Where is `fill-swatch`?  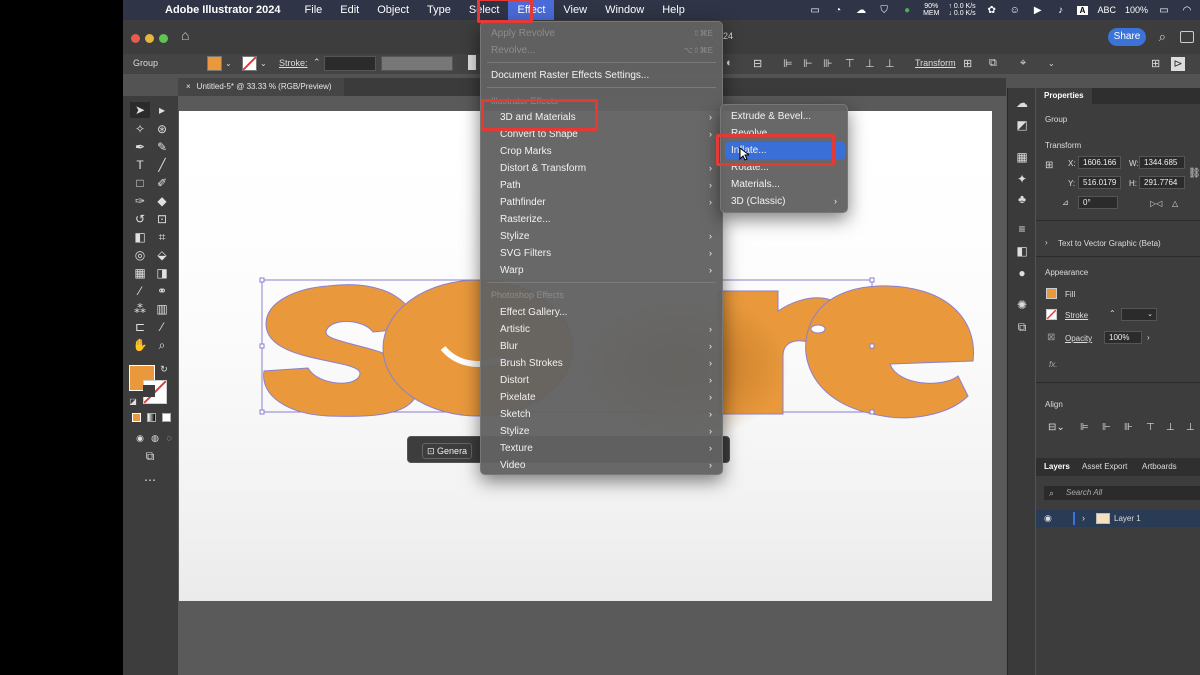 fill-swatch is located at coordinates (214, 63).